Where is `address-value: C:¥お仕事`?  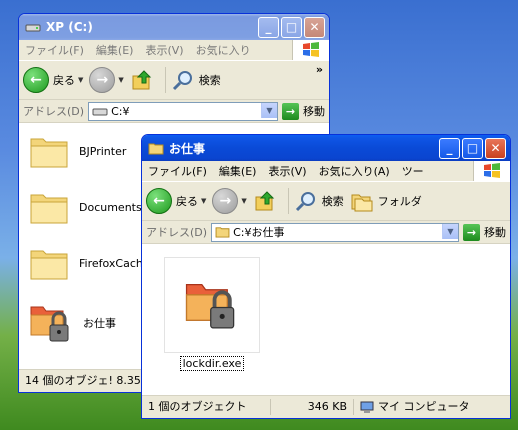
address-value: C:¥お仕事 is located at coordinates (259, 232).